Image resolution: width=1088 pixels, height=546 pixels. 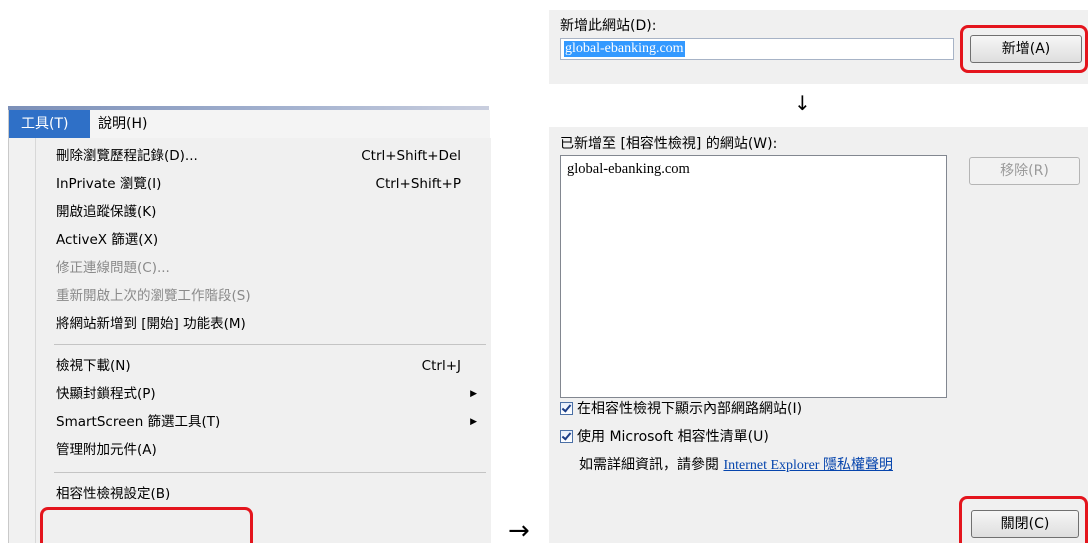 What do you see at coordinates (151, 324) in the screenshot?
I see `menu-item-label: 將網站新增到 [開始] 功能表(M)` at bounding box center [151, 324].